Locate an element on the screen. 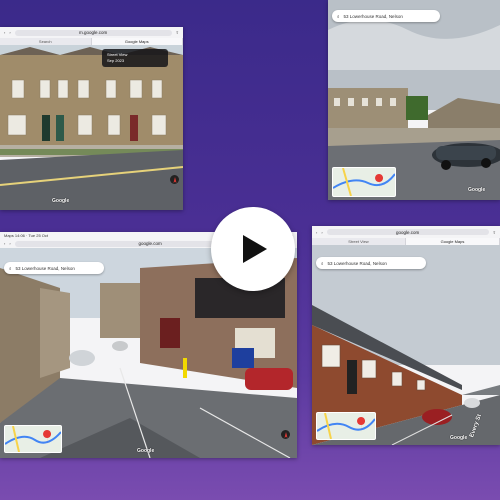 The height and width of the screenshot is (500, 500). tab-search: Search is located at coordinates (46, 41).